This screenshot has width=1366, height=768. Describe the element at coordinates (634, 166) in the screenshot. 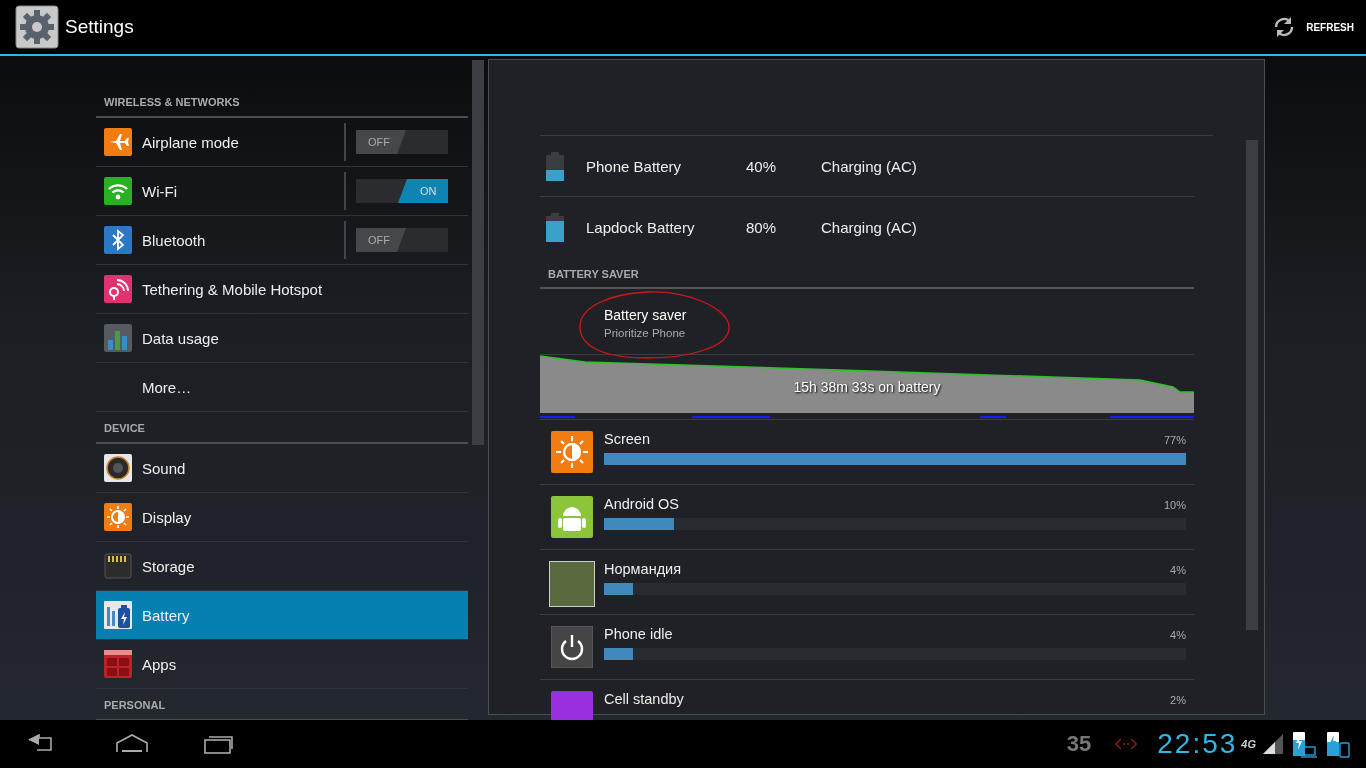

I see `battery-name: Phone Battery` at that location.